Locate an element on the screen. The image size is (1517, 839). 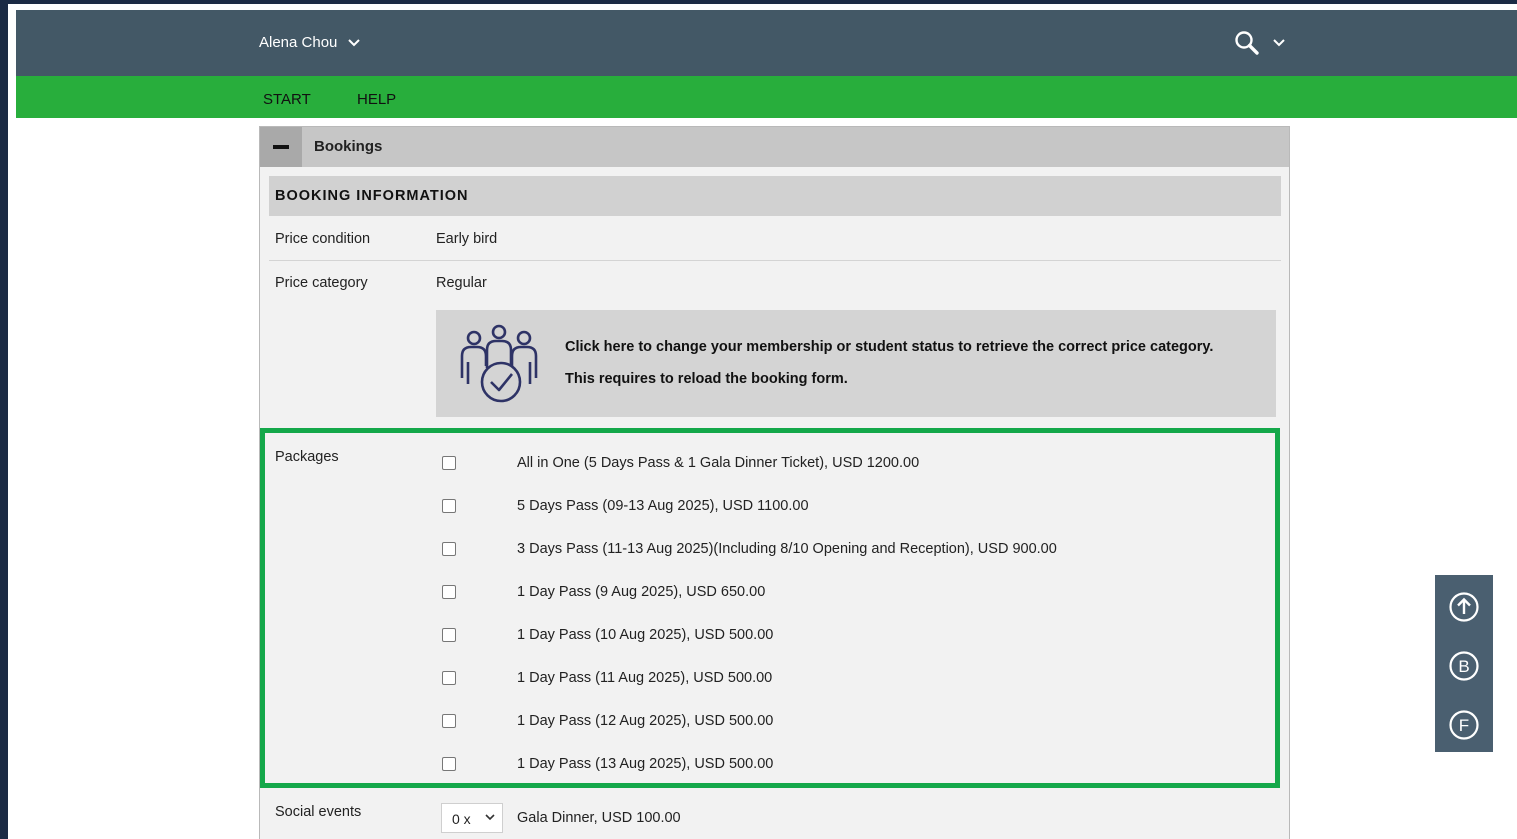
user-menu: Alena Chou is located at coordinates (310, 42).